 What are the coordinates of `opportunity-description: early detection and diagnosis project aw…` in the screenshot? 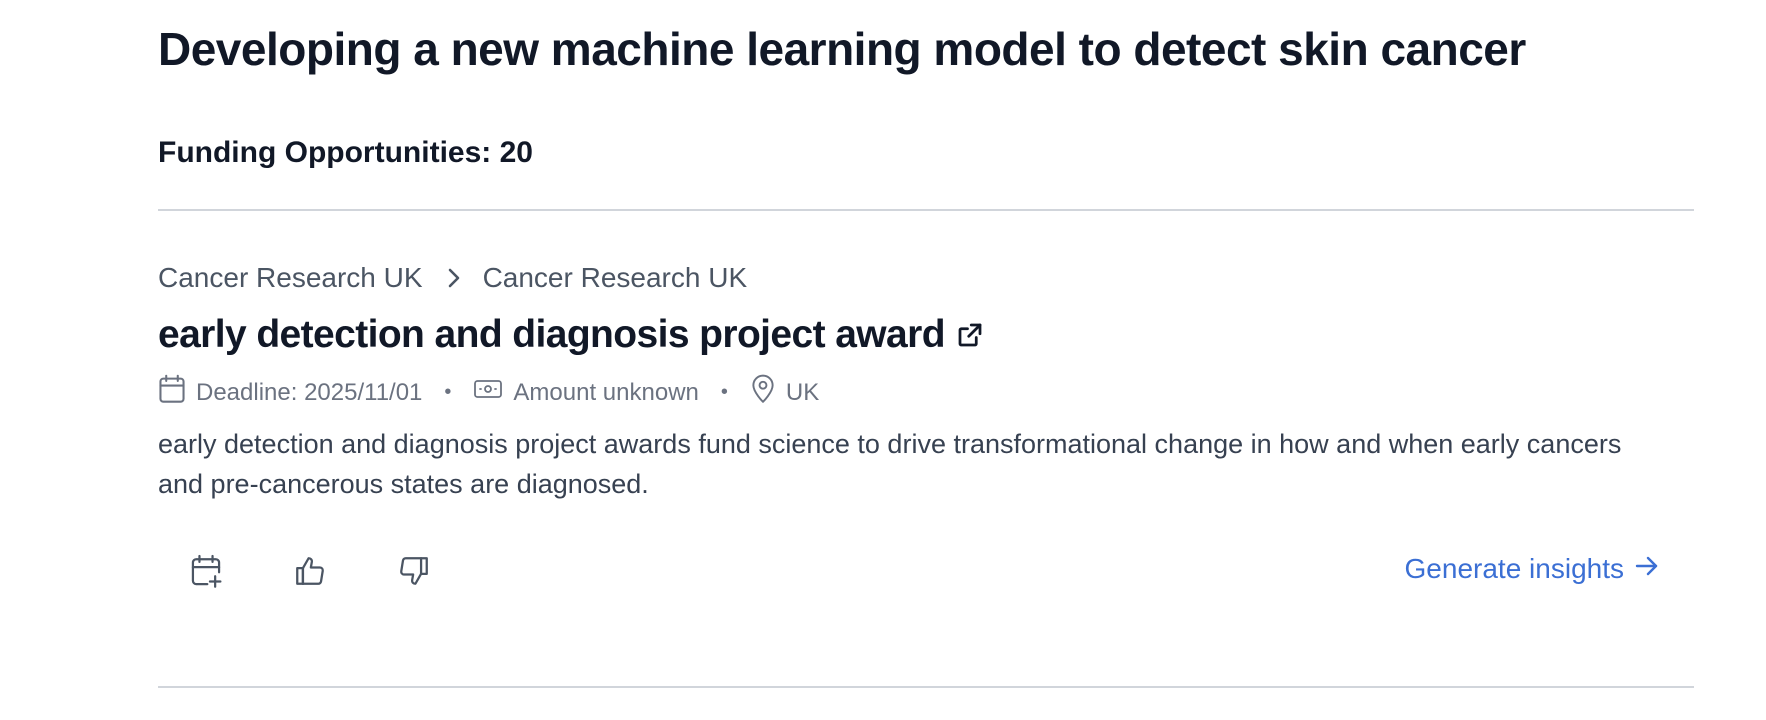 It's located at (890, 464).